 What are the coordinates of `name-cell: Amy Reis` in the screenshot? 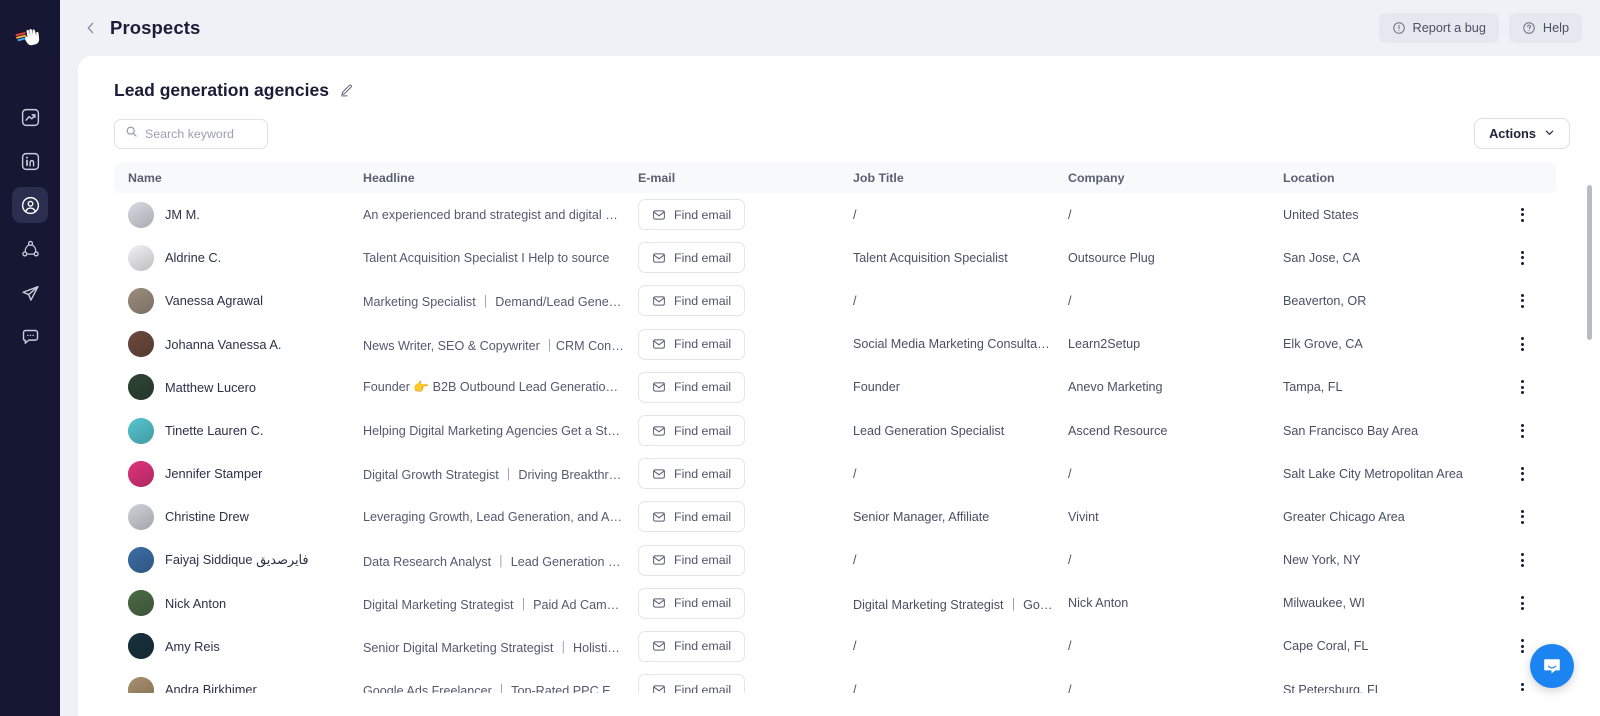 It's located at (238, 646).